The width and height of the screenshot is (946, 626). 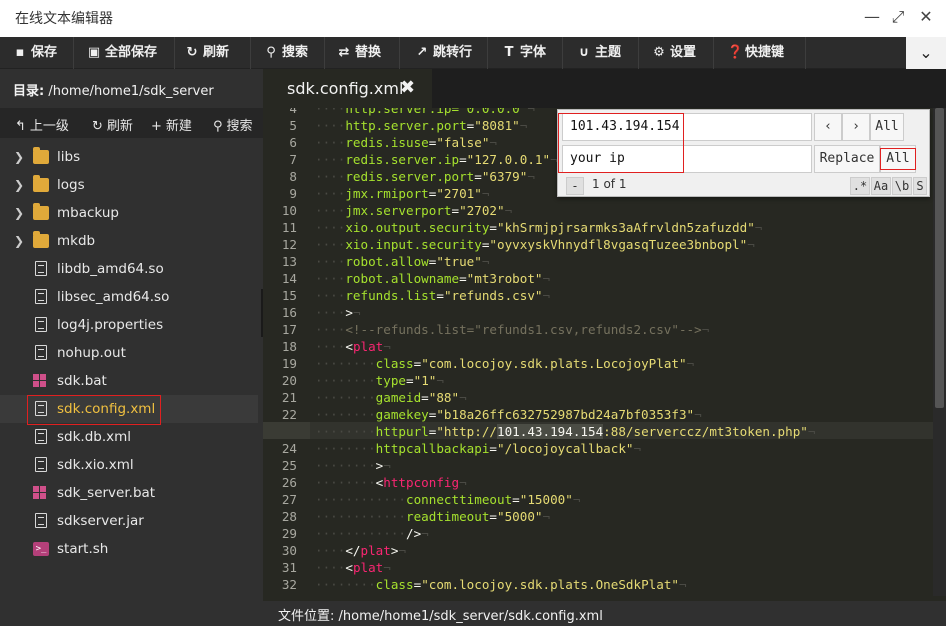 What do you see at coordinates (20, 126) in the screenshot?
I see `arrow-up-icon: ↰` at bounding box center [20, 126].